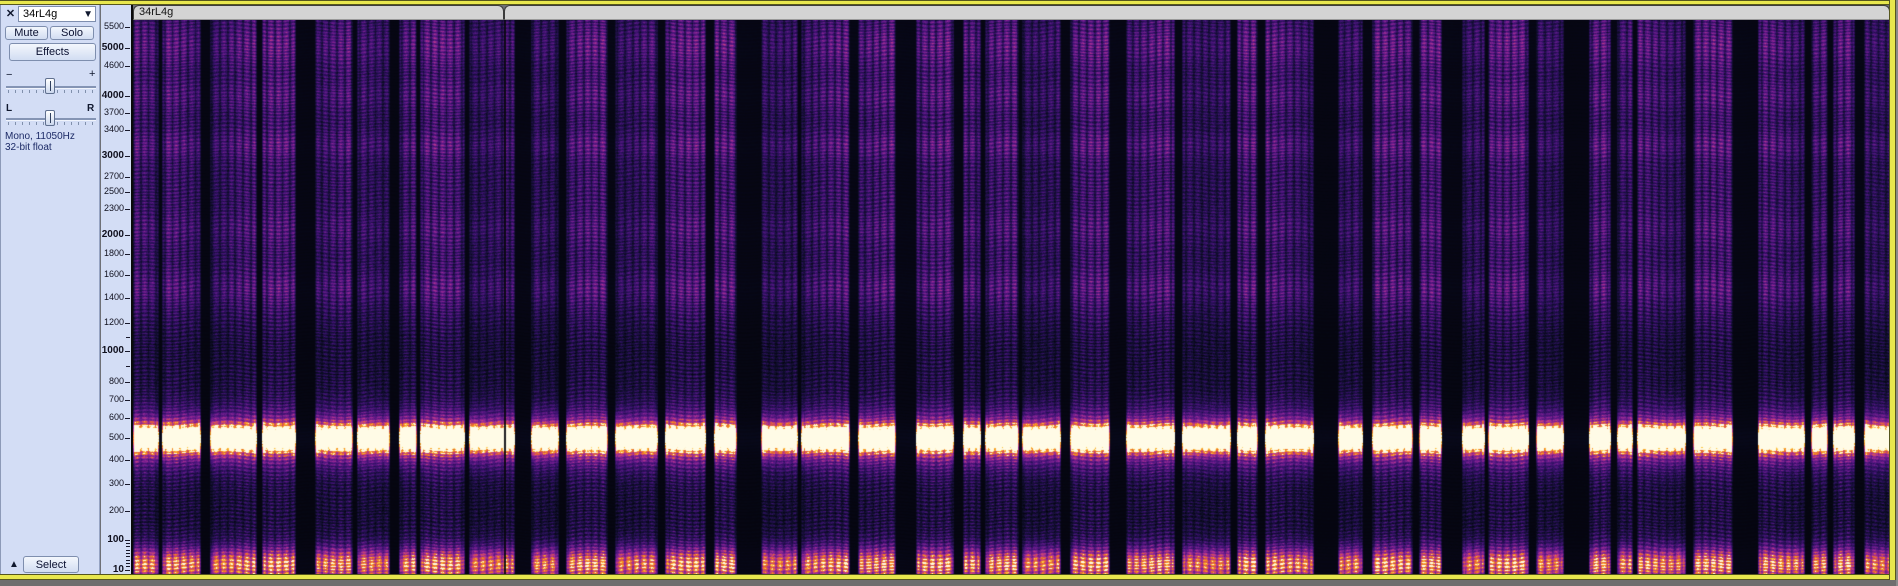 The width and height of the screenshot is (1898, 586). What do you see at coordinates (116, 459) in the screenshot?
I see `ruler-label-400: 400` at bounding box center [116, 459].